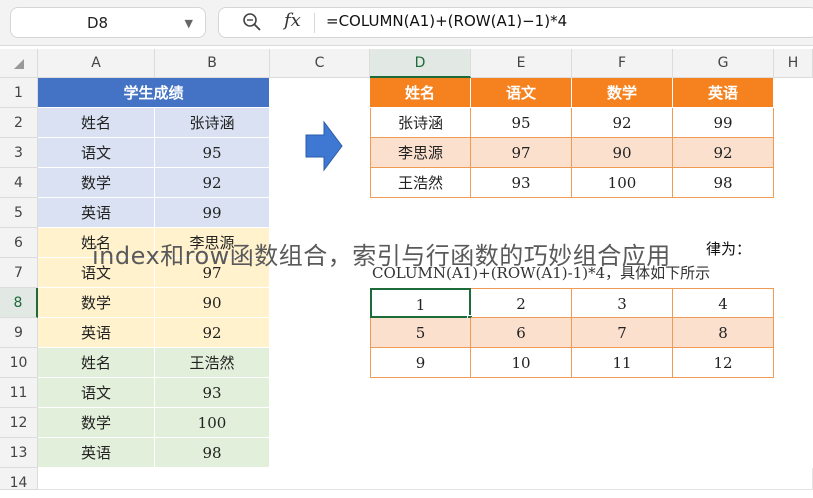 The width and height of the screenshot is (813, 498). I want to click on column-header-b: B, so click(212, 63).